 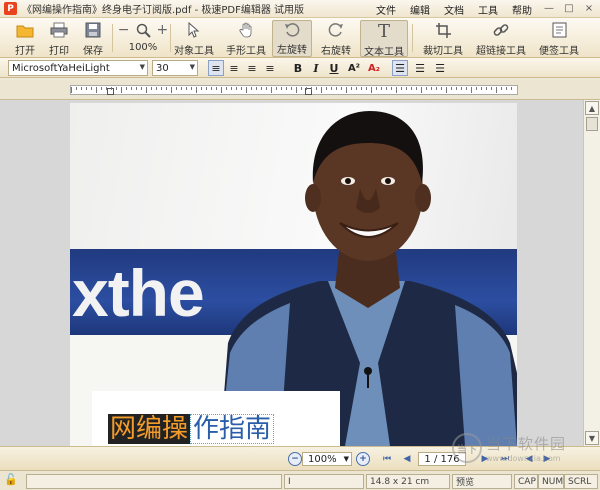 I want to click on align-justify-icon: ≡, so click(x=270, y=68).